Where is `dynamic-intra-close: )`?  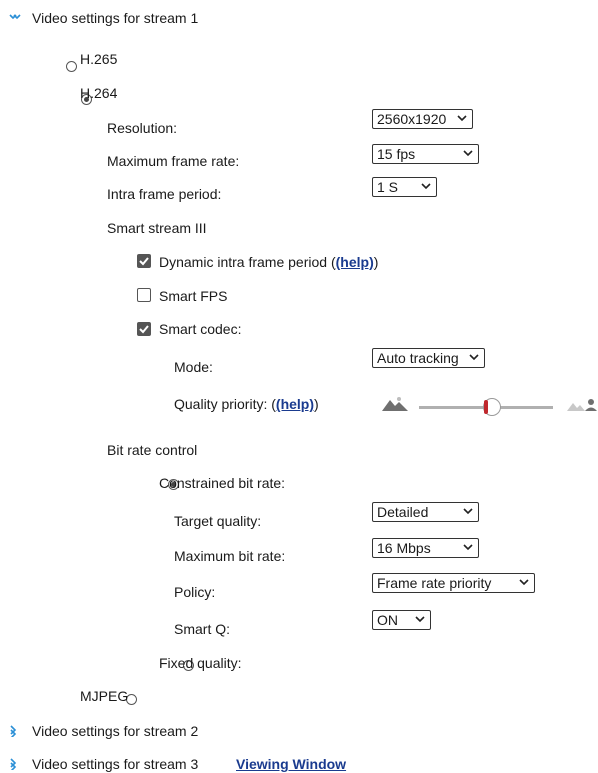 dynamic-intra-close: ) is located at coordinates (376, 262).